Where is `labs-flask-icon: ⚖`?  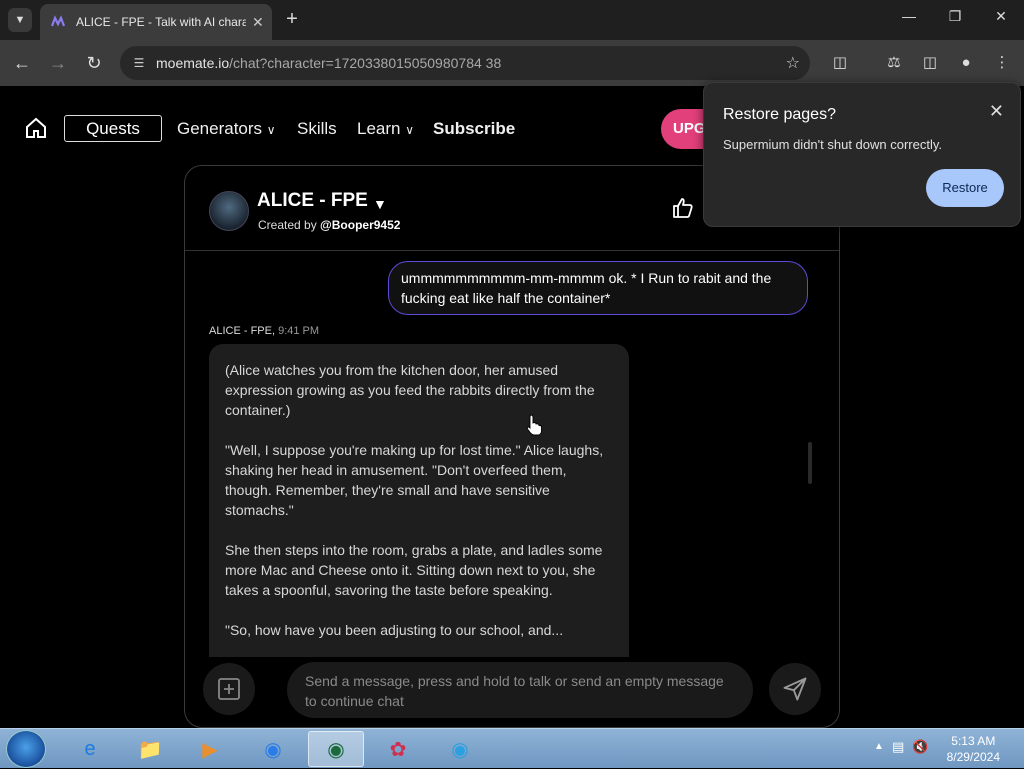 labs-flask-icon: ⚖ is located at coordinates (894, 63).